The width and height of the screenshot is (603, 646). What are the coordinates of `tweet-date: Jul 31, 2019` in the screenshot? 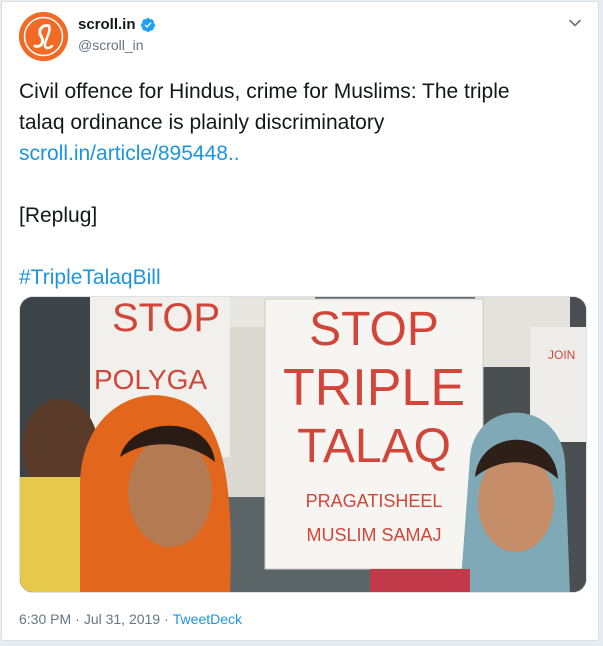 It's located at (122, 619).